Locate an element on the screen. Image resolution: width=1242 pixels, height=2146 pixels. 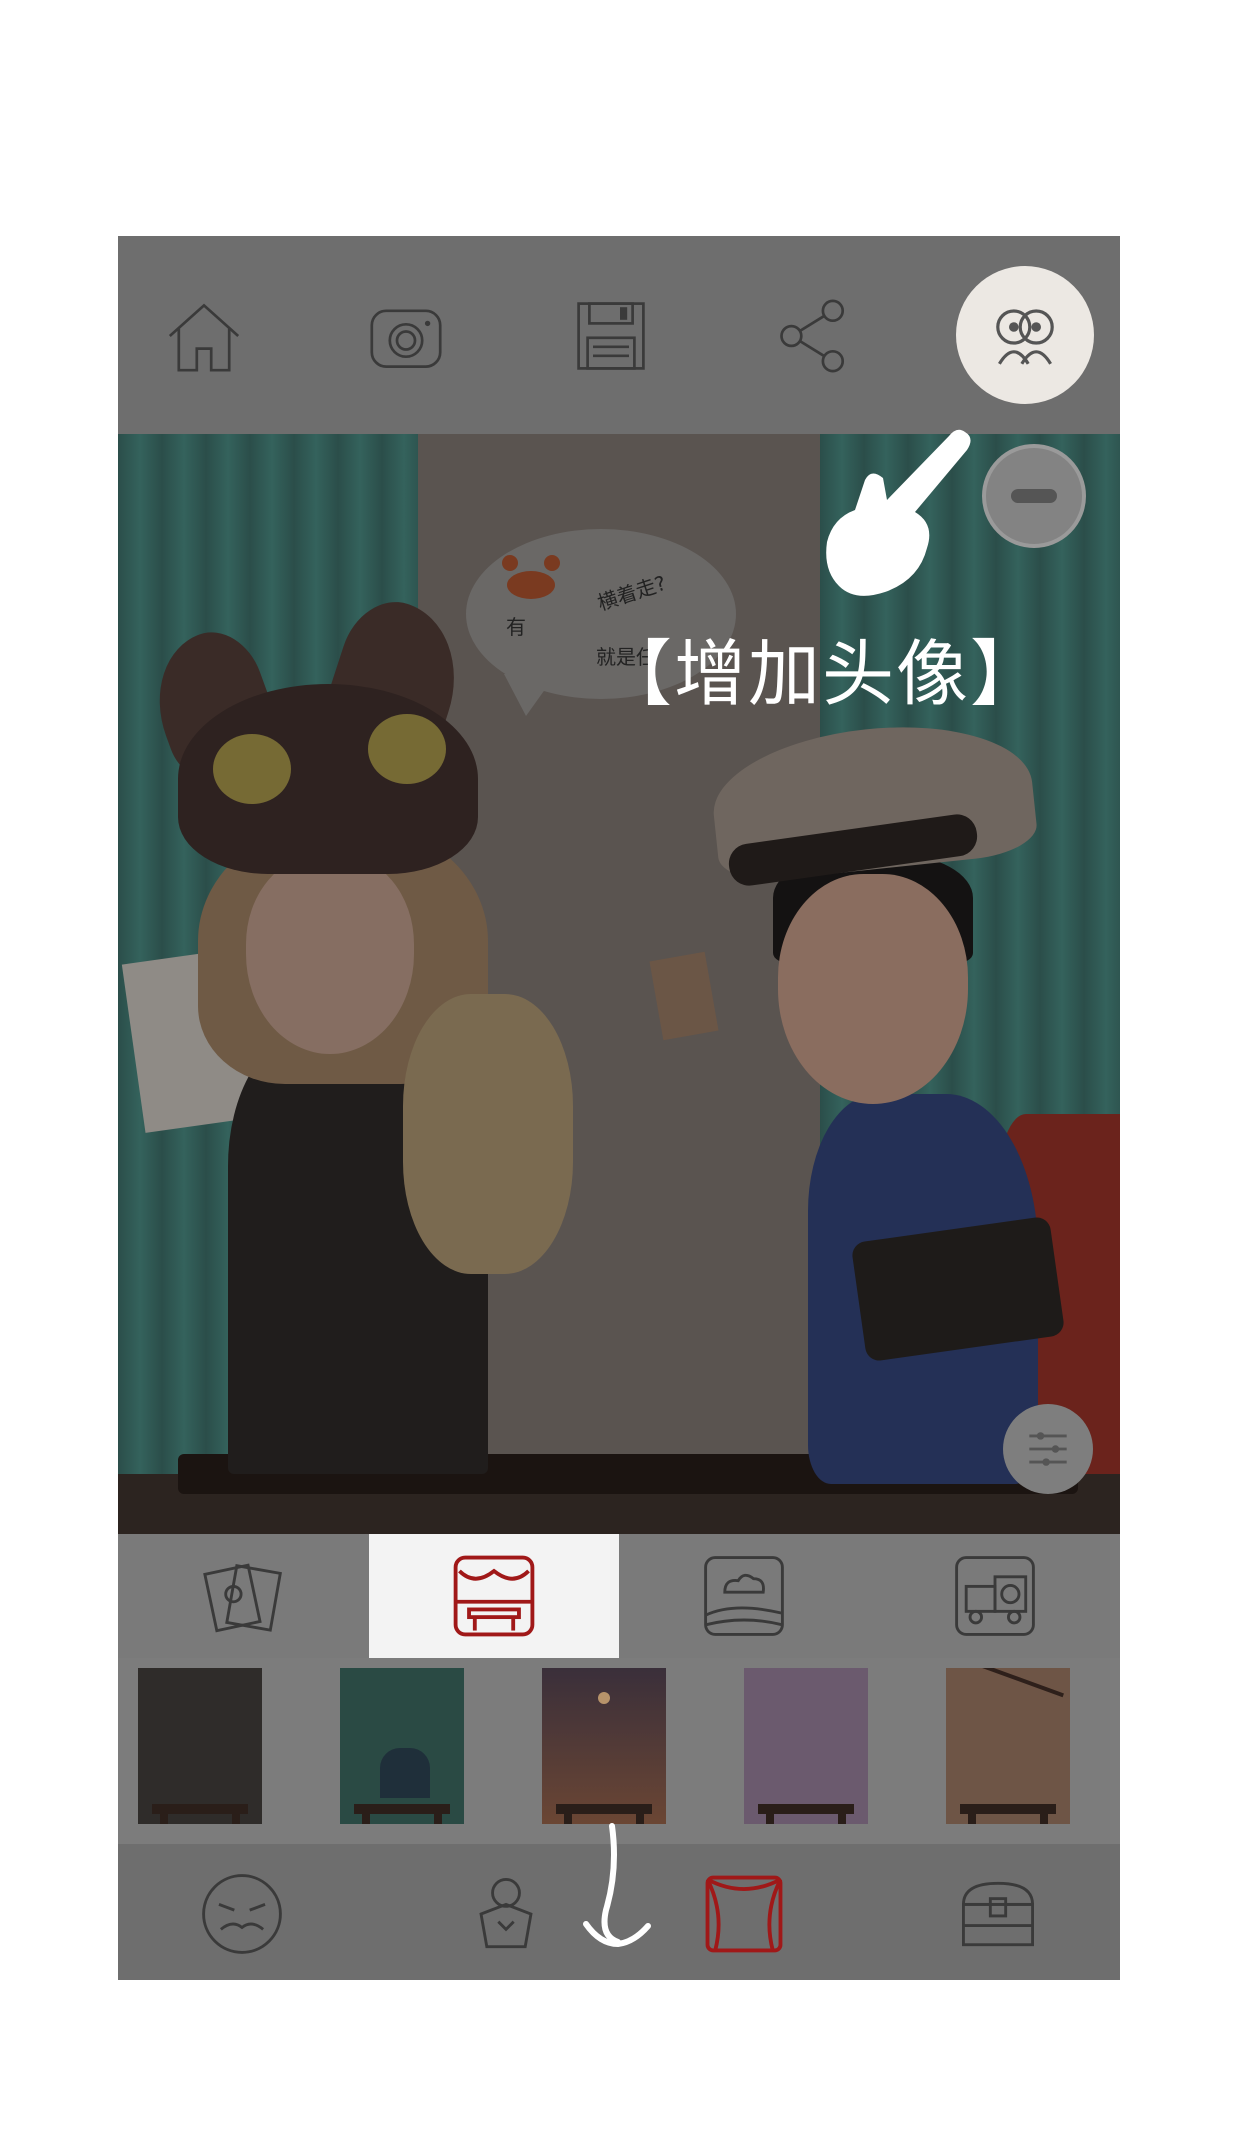
costume-icon is located at coordinates (506, 1913).